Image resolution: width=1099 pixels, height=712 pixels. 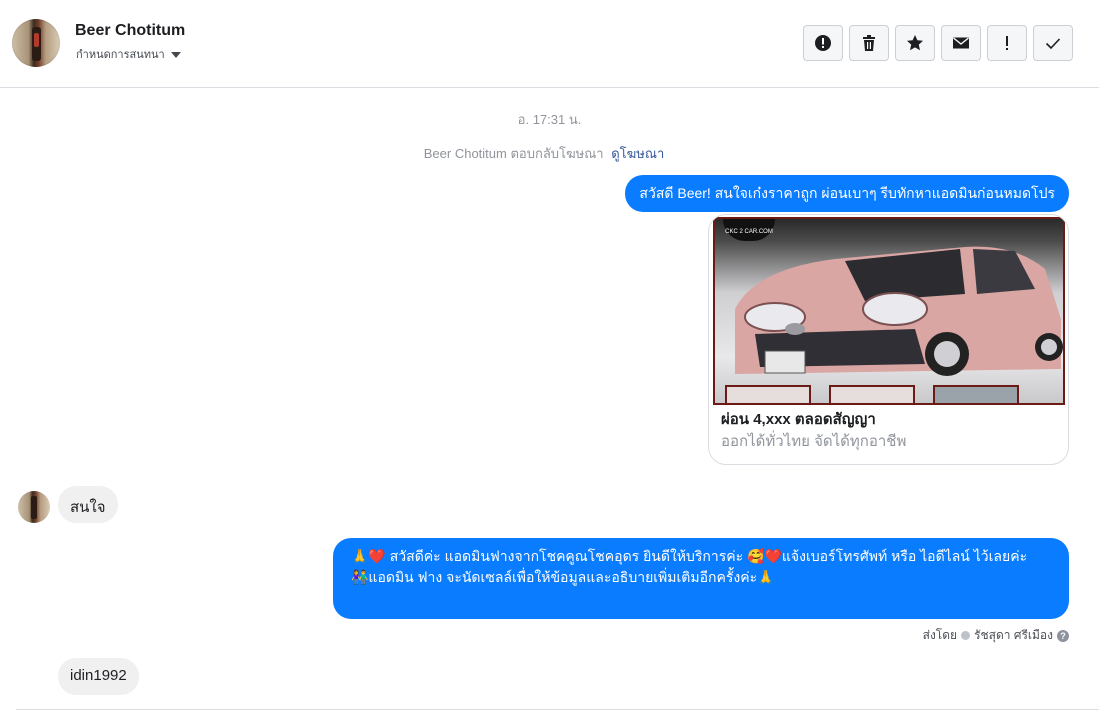 What do you see at coordinates (549, 119) in the screenshot?
I see `message-timestamp: อ. 17:31 น.` at bounding box center [549, 119].